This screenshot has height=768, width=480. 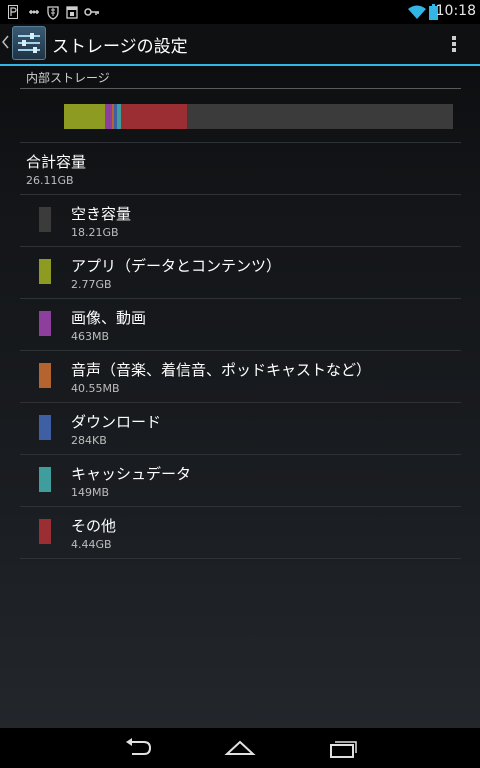 What do you see at coordinates (240, 325) in the screenshot?
I see `storage-item-pictures-videos: 画像、動画 463MB` at bounding box center [240, 325].